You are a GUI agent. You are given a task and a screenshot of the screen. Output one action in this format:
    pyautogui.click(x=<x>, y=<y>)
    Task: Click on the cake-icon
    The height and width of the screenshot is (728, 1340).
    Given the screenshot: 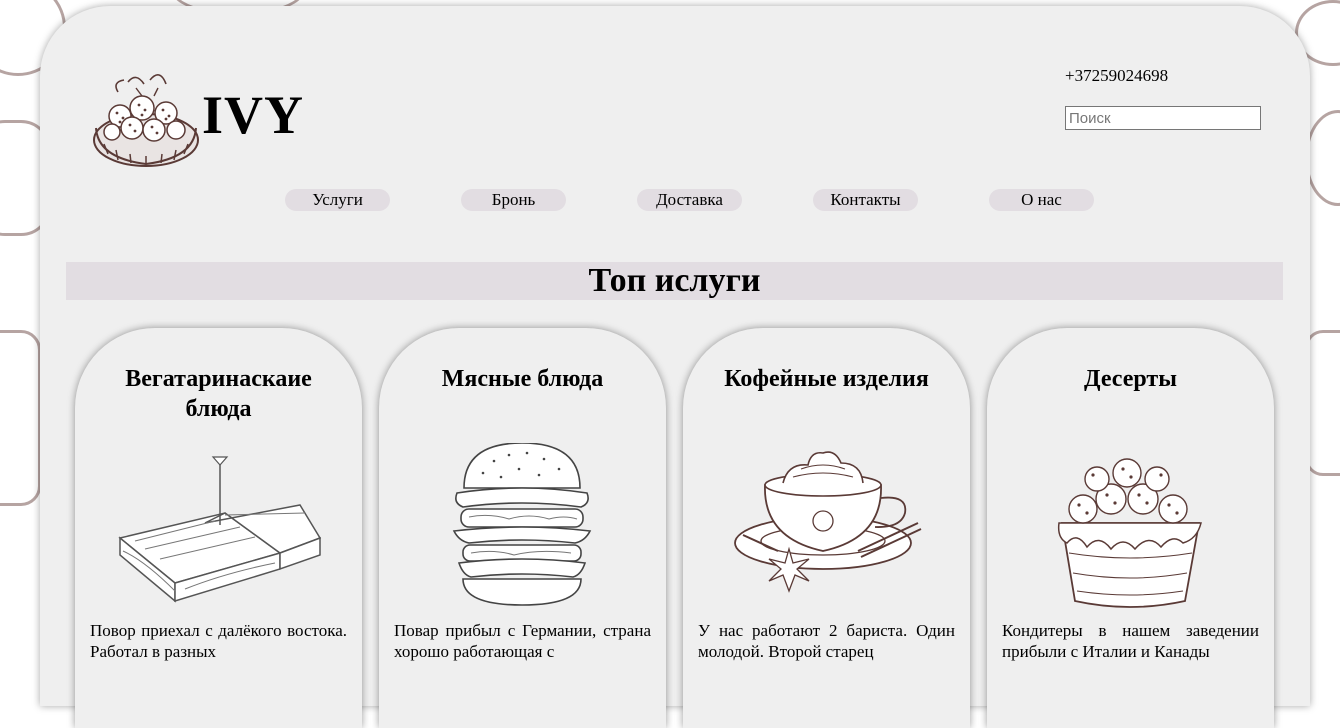 What is the action you would take?
    pyautogui.click(x=1129, y=533)
    